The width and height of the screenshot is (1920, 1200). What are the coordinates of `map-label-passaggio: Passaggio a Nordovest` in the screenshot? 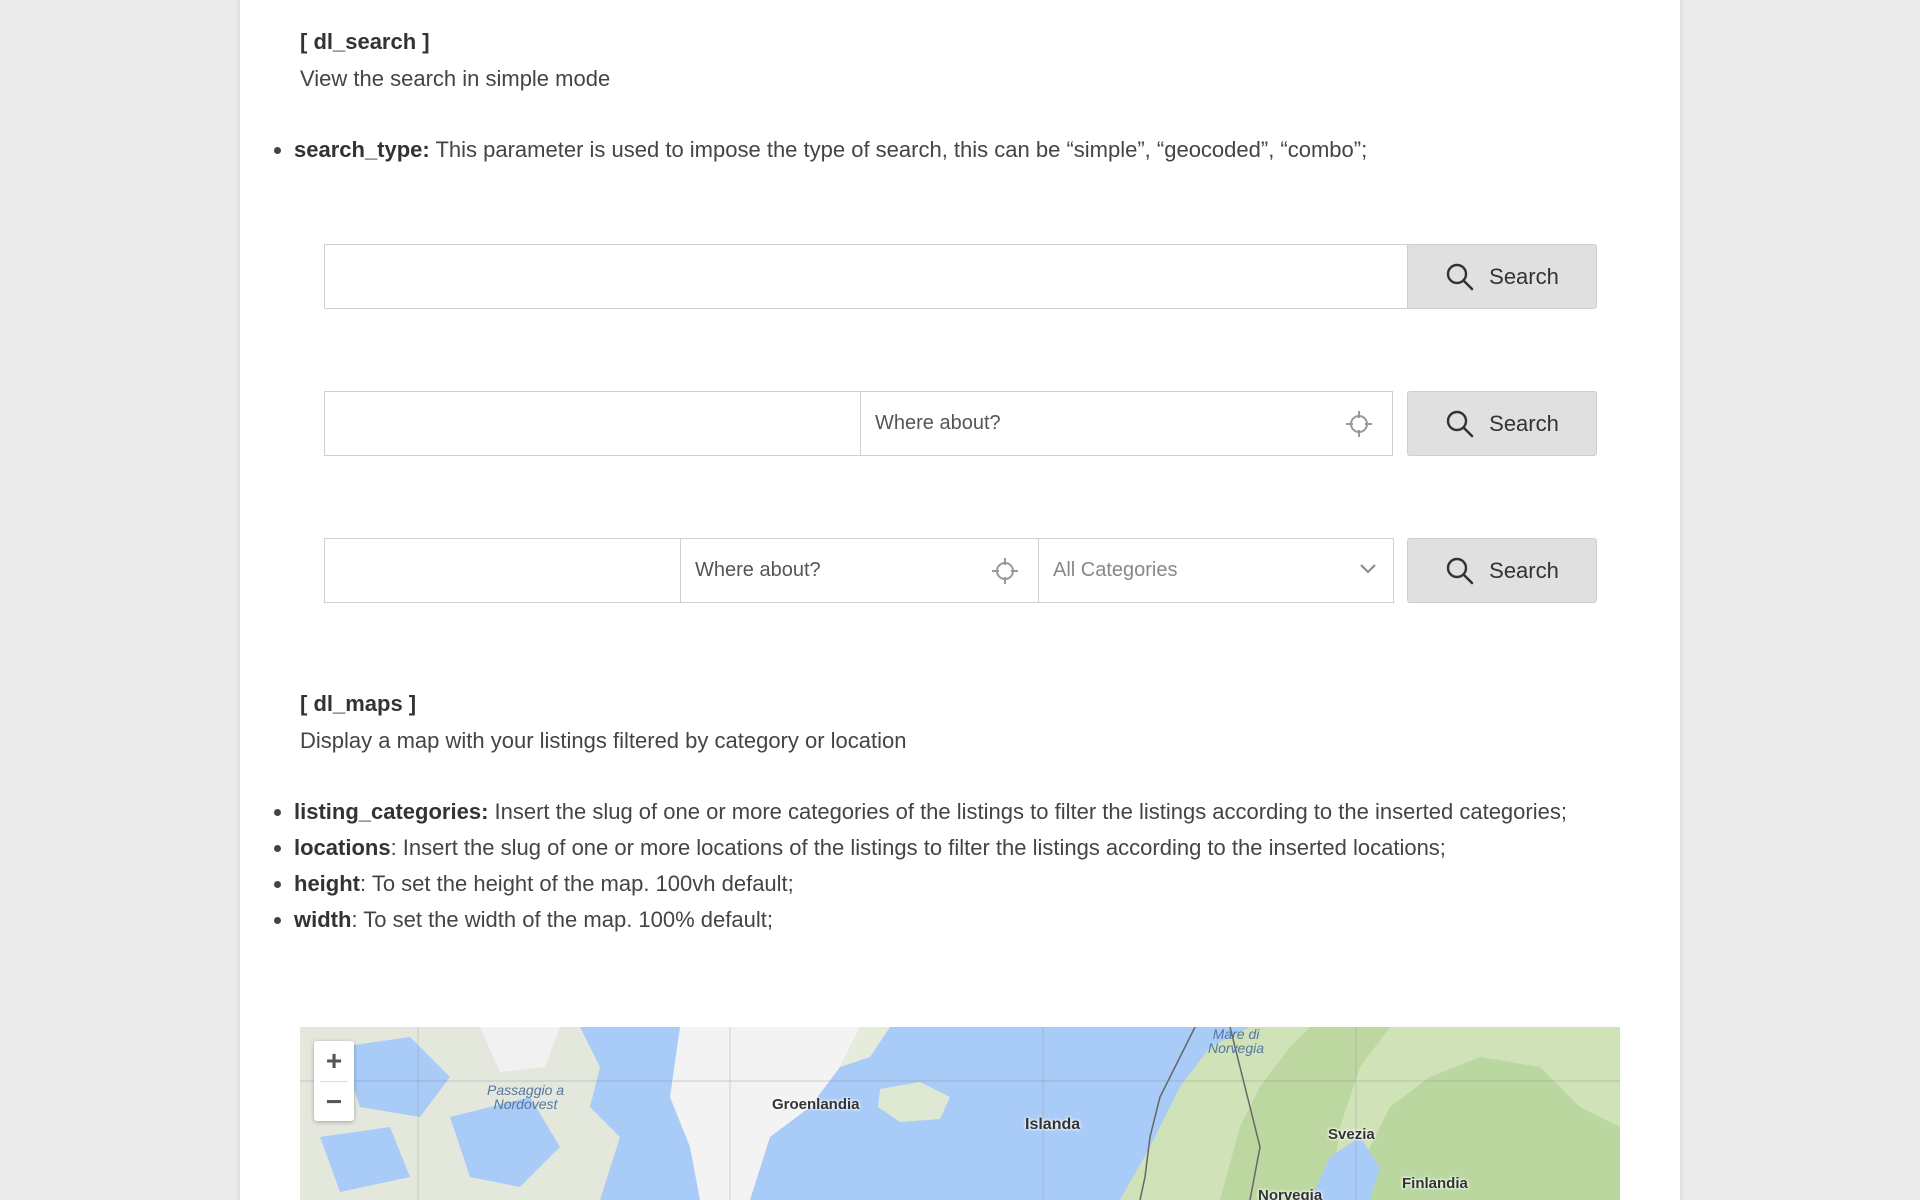 It's located at (526, 1097).